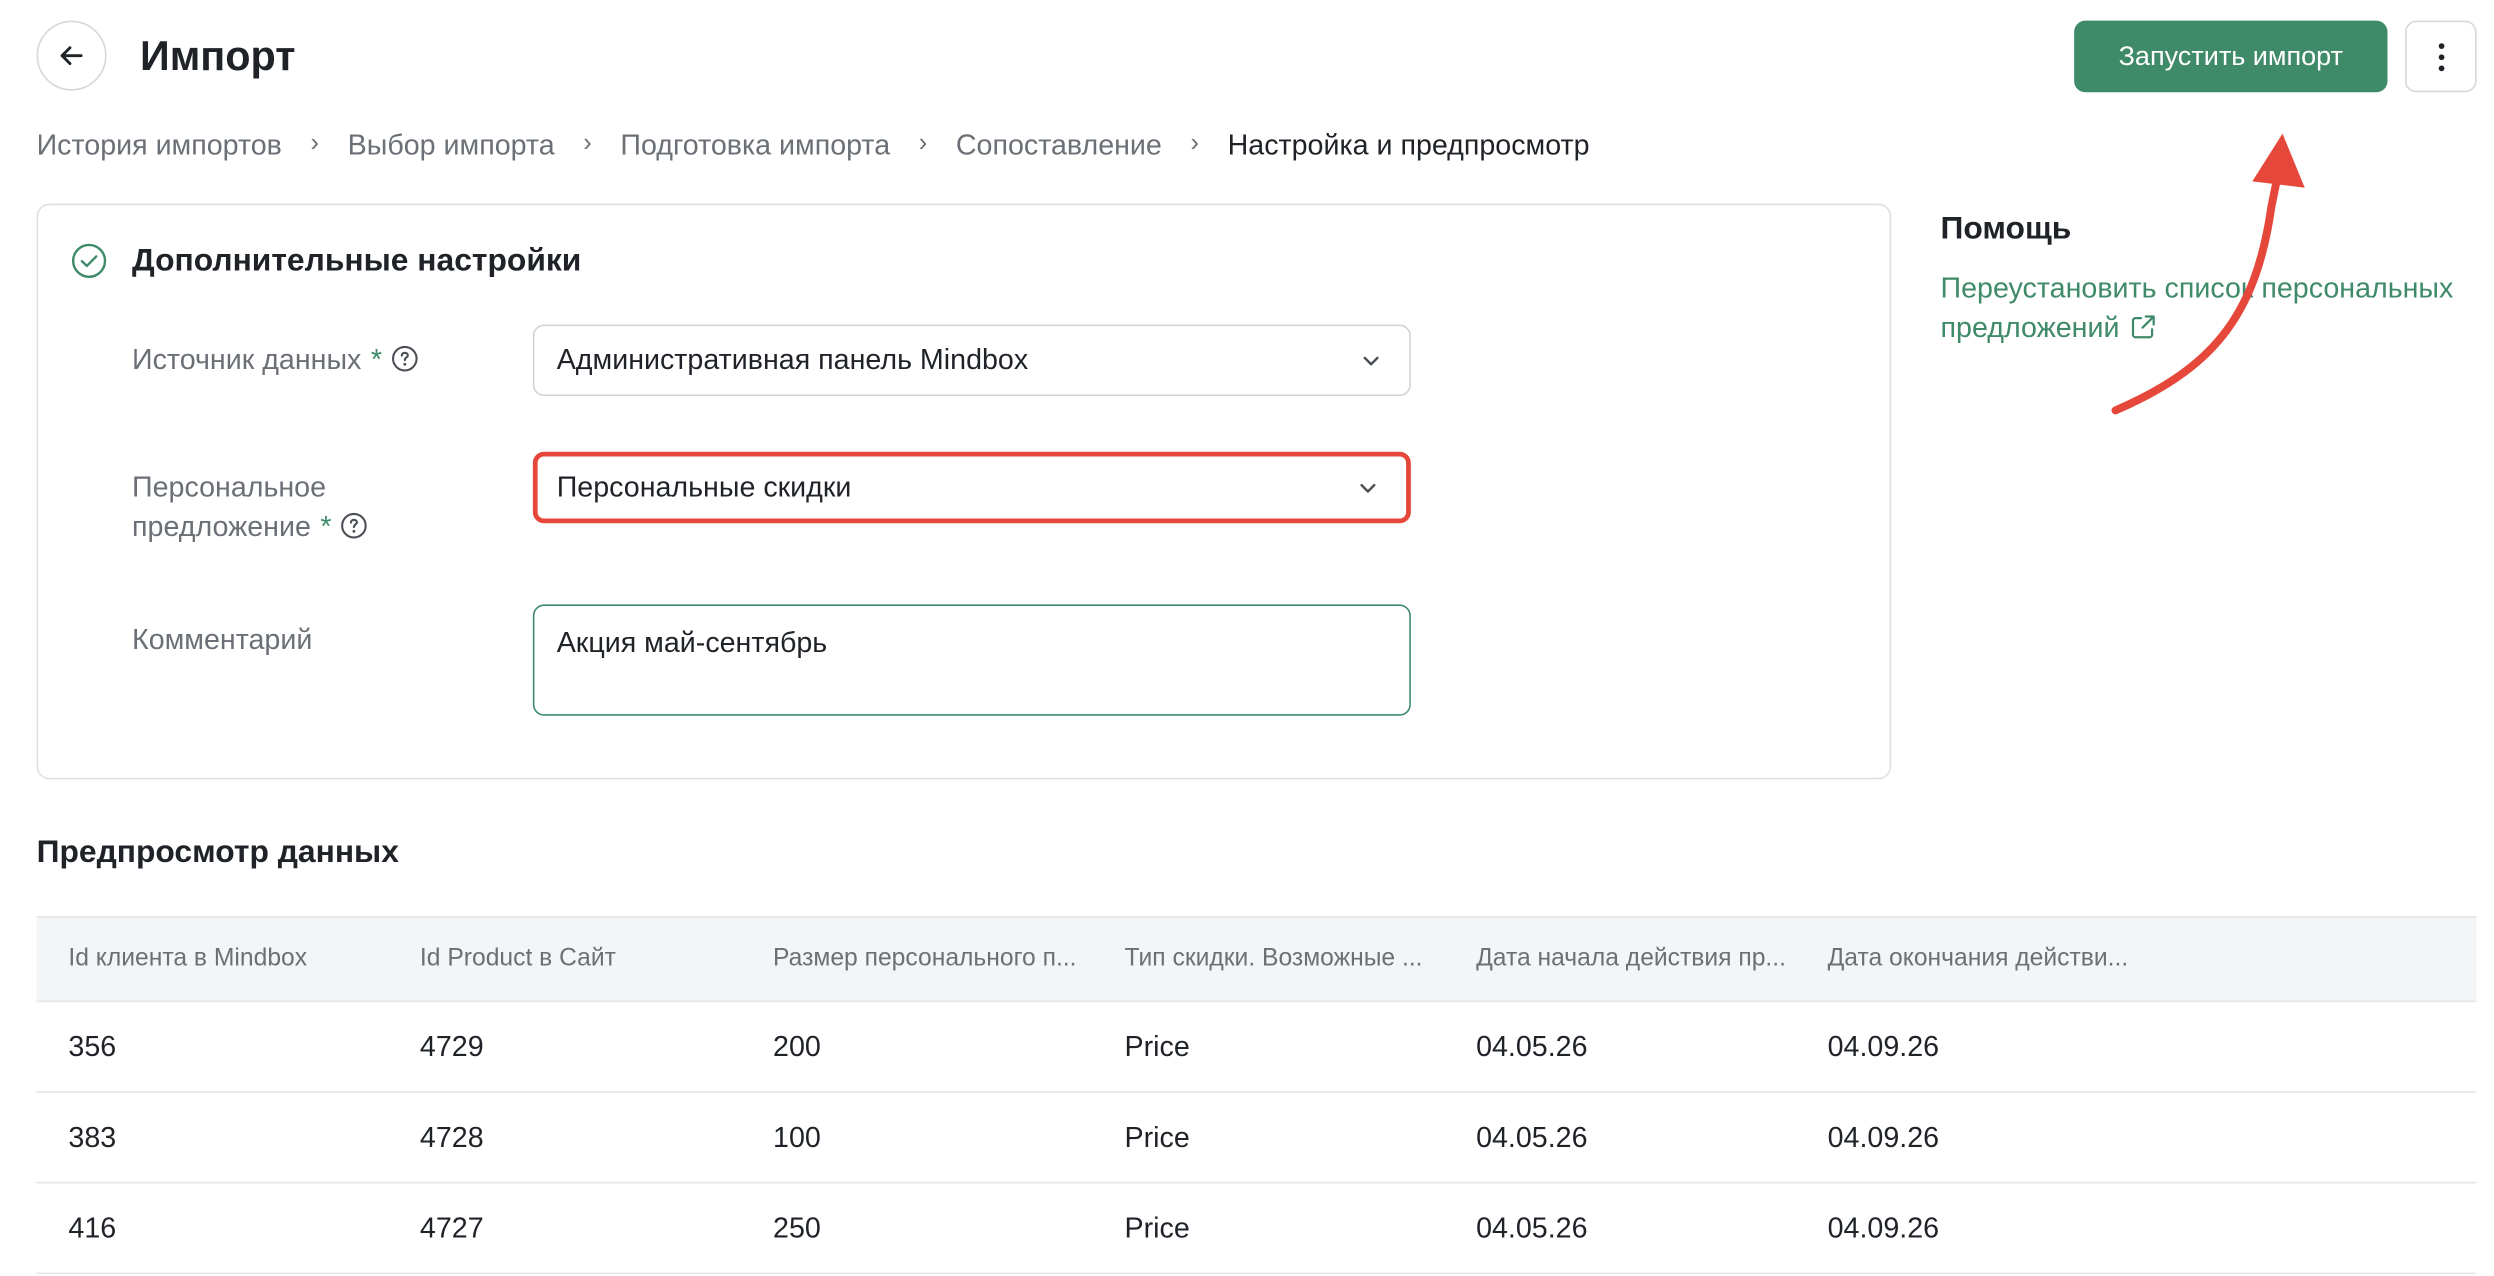 The image size is (2494, 1276). Describe the element at coordinates (451, 1045) in the screenshot. I see `table-cell: 4729` at that location.